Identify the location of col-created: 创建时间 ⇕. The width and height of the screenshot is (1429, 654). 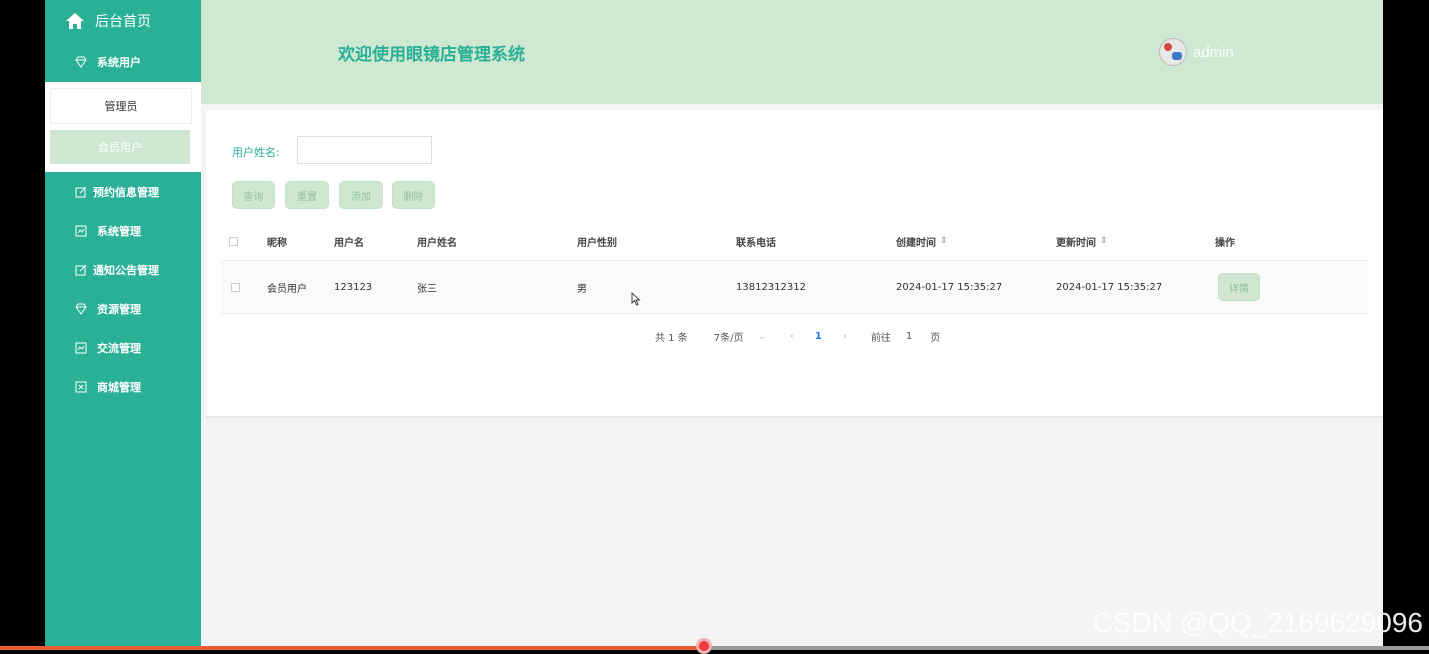
(922, 241).